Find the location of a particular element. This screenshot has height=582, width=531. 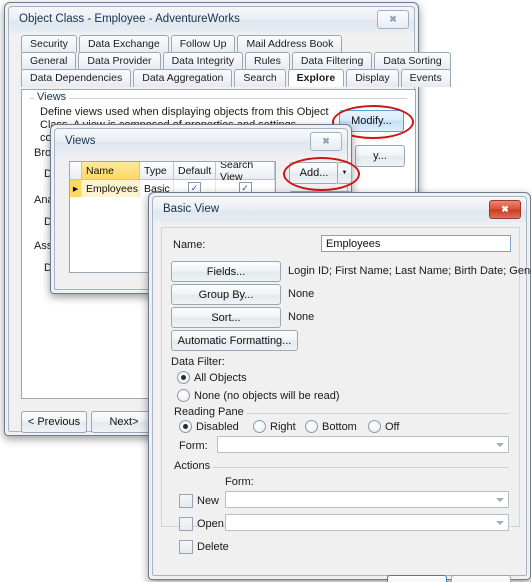

basic-view-close-icon: ✖ is located at coordinates (505, 209).